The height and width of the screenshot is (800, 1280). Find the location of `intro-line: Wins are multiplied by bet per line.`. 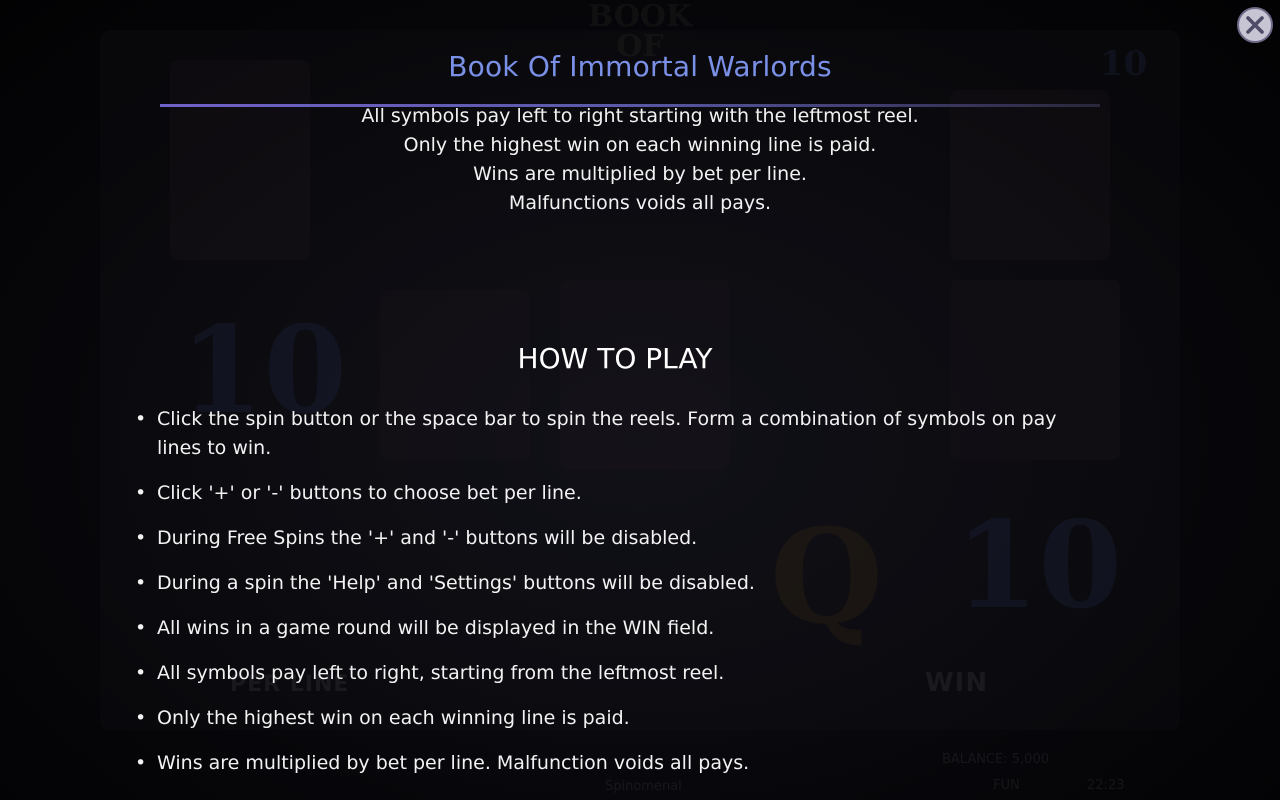

intro-line: Wins are multiplied by bet per line. is located at coordinates (640, 174).